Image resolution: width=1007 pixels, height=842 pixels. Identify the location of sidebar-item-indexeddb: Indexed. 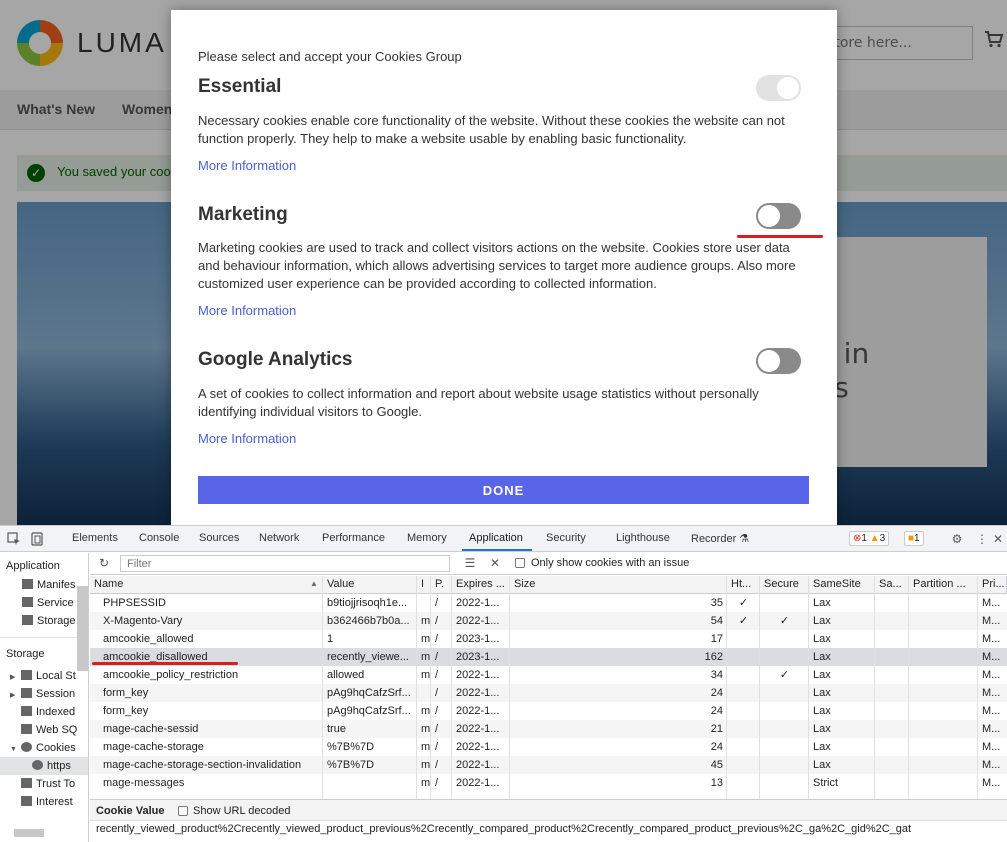
(48, 712).